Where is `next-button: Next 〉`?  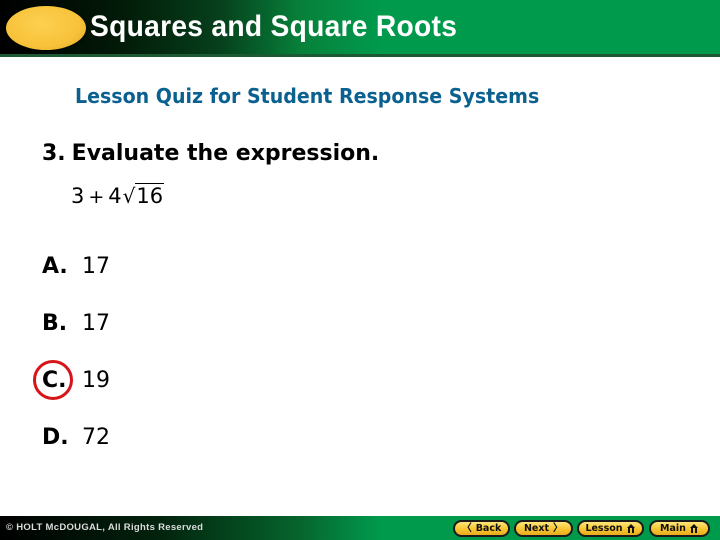
next-button: Next 〉 is located at coordinates (543, 528).